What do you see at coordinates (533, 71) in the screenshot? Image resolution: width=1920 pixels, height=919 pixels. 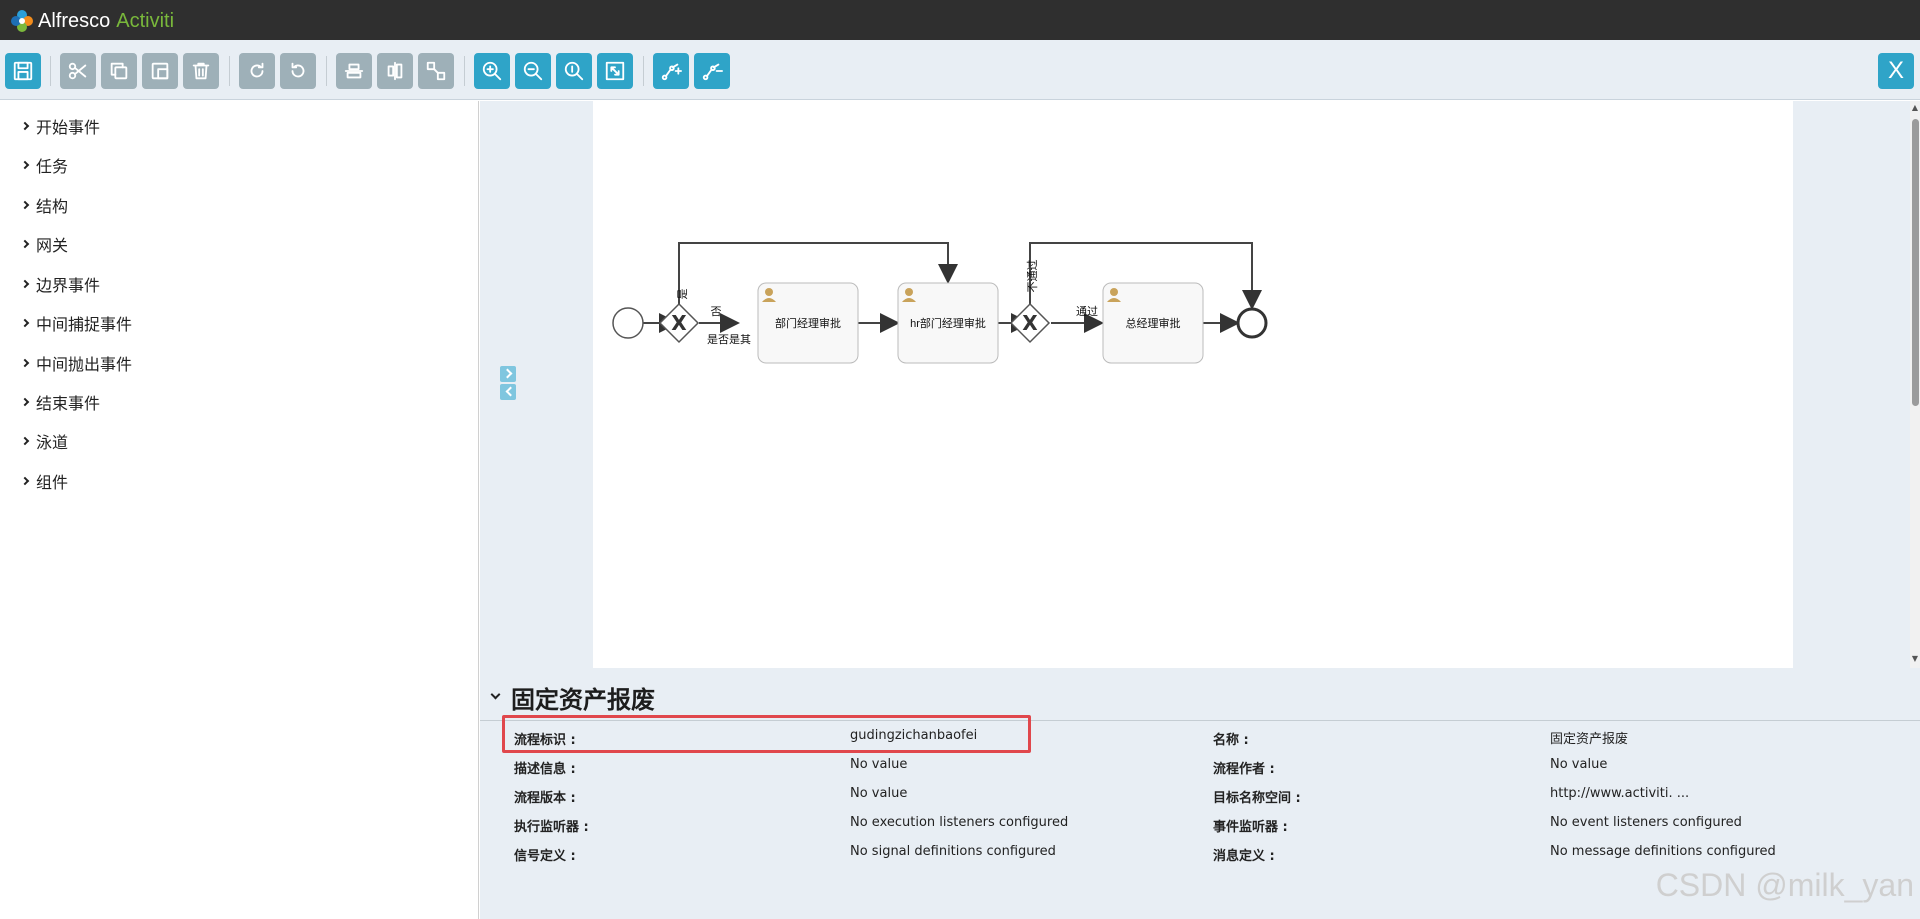 I see `zoom-out-button` at bounding box center [533, 71].